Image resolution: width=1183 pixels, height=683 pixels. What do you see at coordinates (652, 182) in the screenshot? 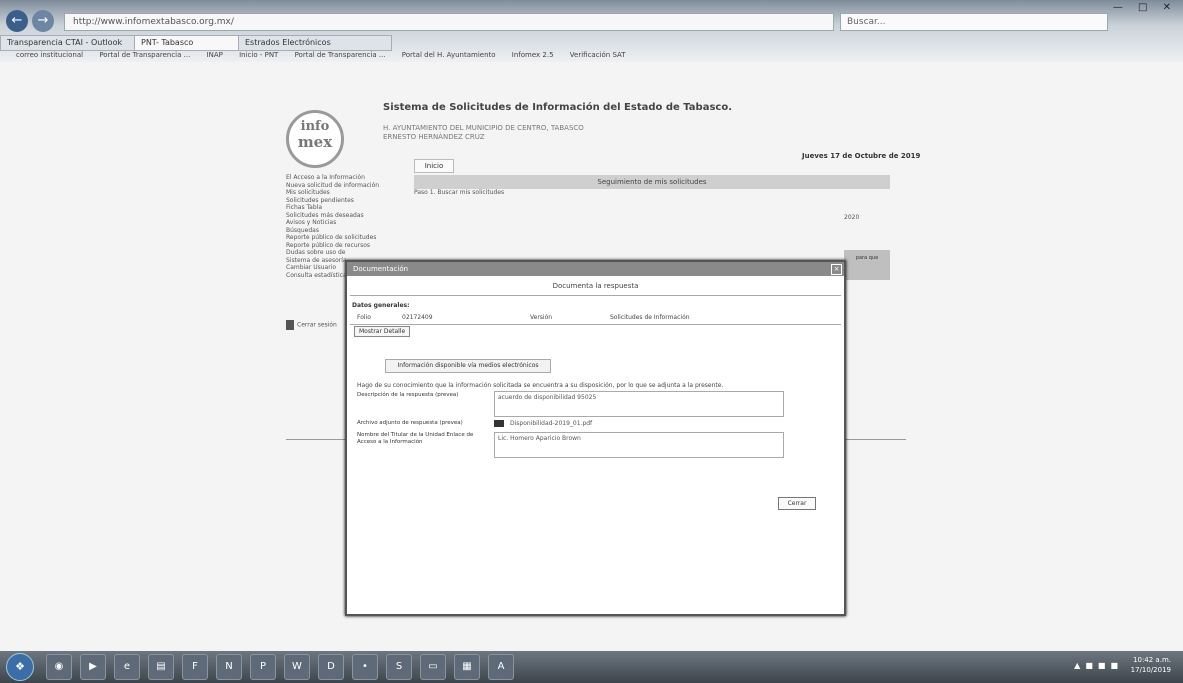
I see `section-header: Seguimiento de mis solicitudes` at bounding box center [652, 182].